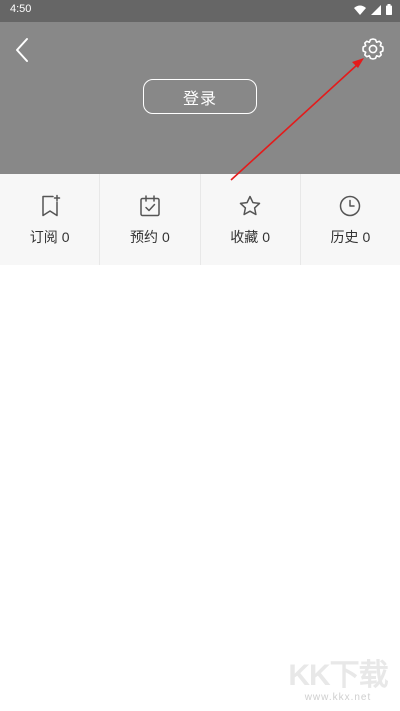 This screenshot has height=711, width=400. Describe the element at coordinates (49, 219) in the screenshot. I see `stat-subscriptions: 订阅 0` at that location.